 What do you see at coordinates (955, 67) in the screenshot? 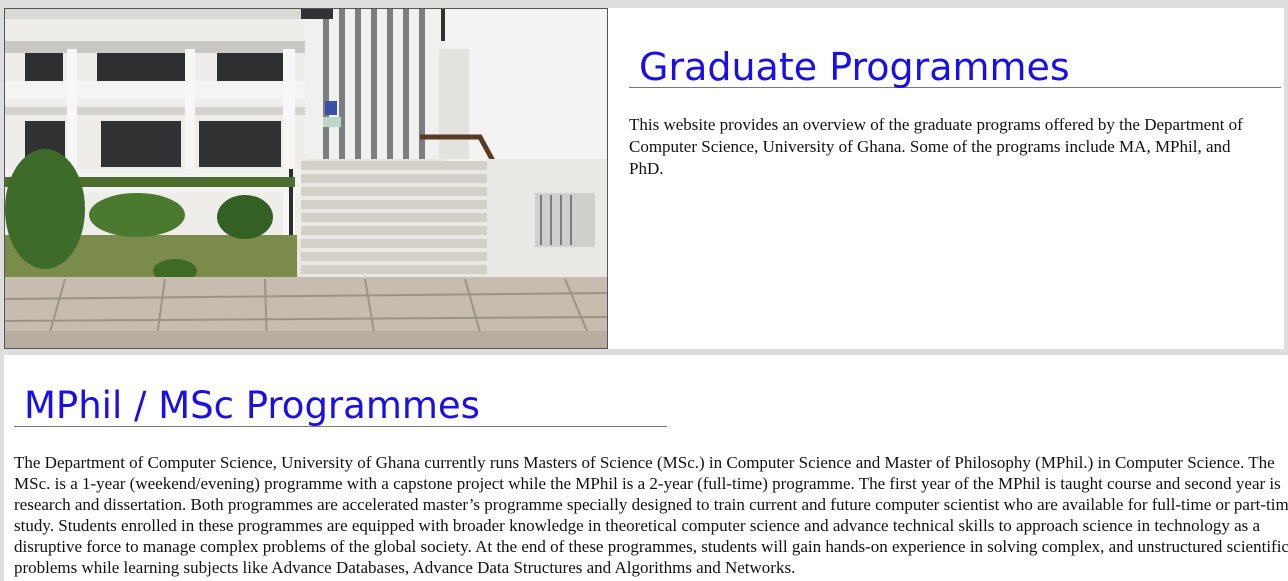
I see `page-title: Graduate Programmes` at bounding box center [955, 67].